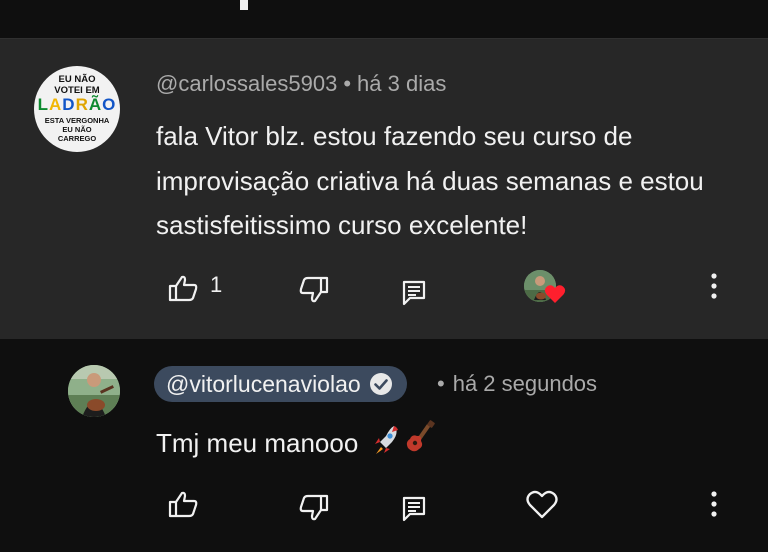 This screenshot has height=552, width=768. Describe the element at coordinates (384, 504) in the screenshot. I see `reply-actions` at that location.